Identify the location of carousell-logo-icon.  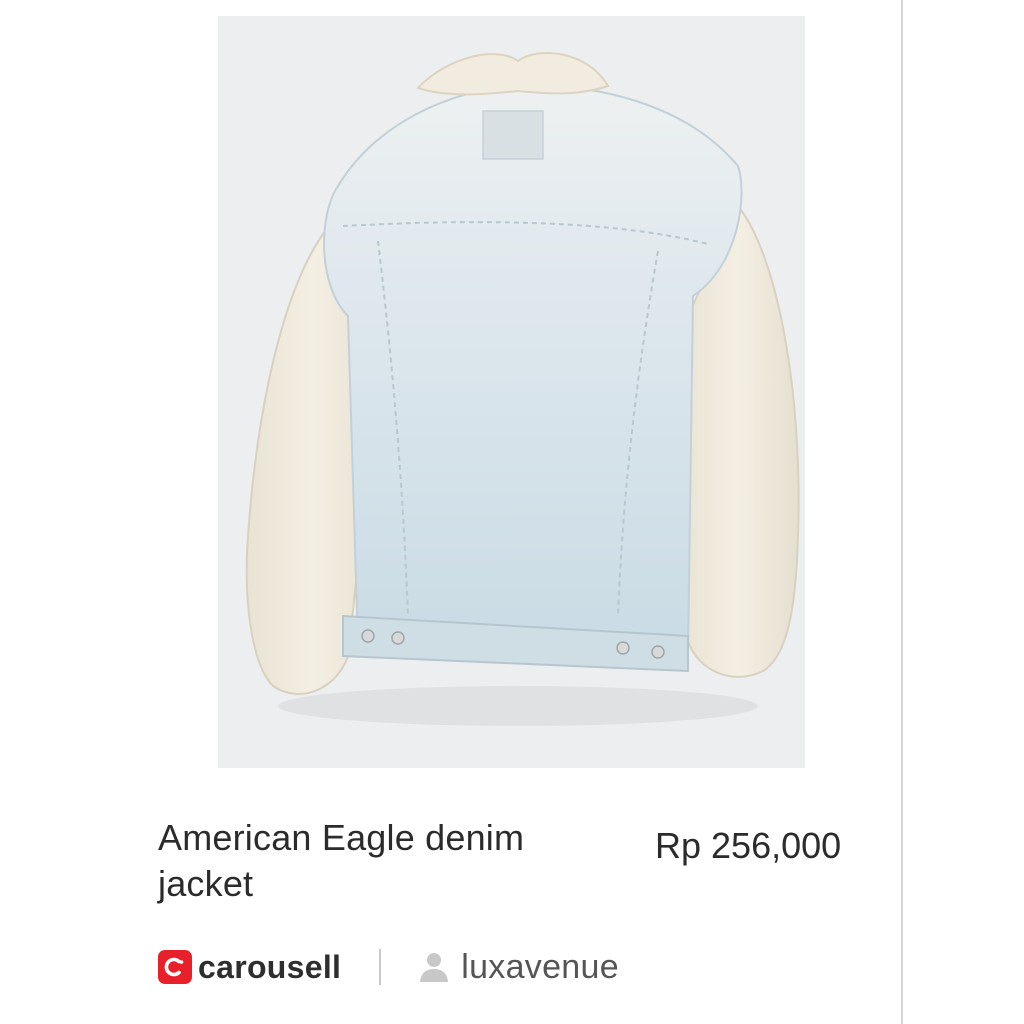
(175, 967).